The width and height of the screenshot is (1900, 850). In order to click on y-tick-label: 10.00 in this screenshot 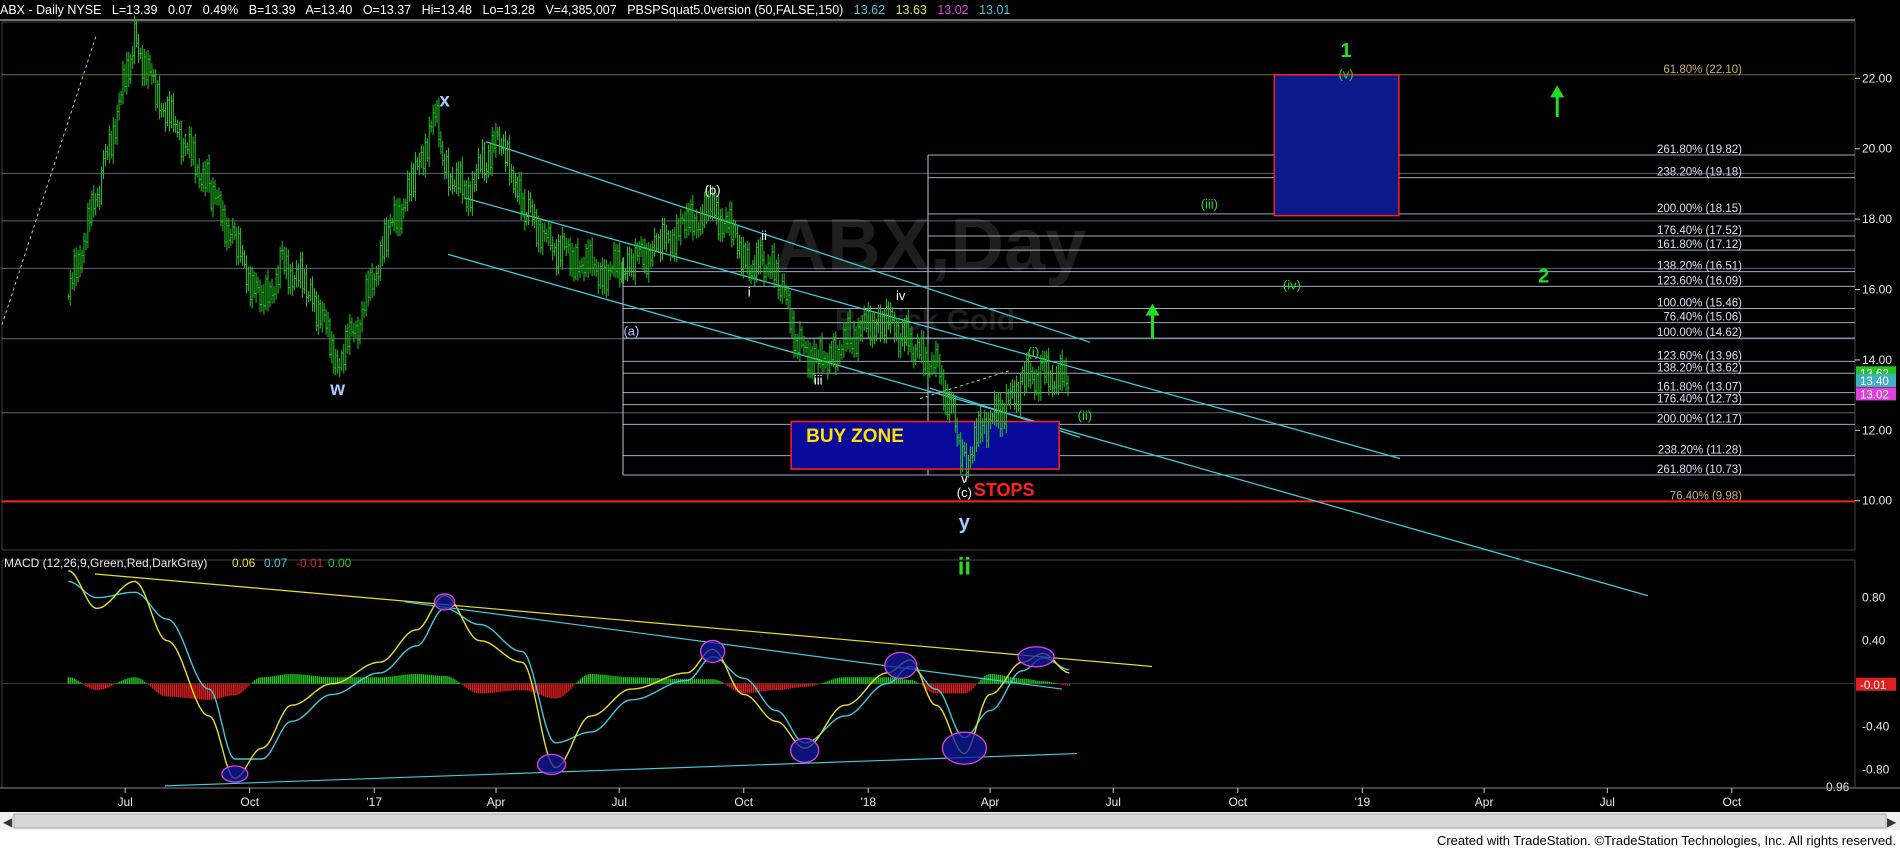, I will do `click(1877, 501)`.